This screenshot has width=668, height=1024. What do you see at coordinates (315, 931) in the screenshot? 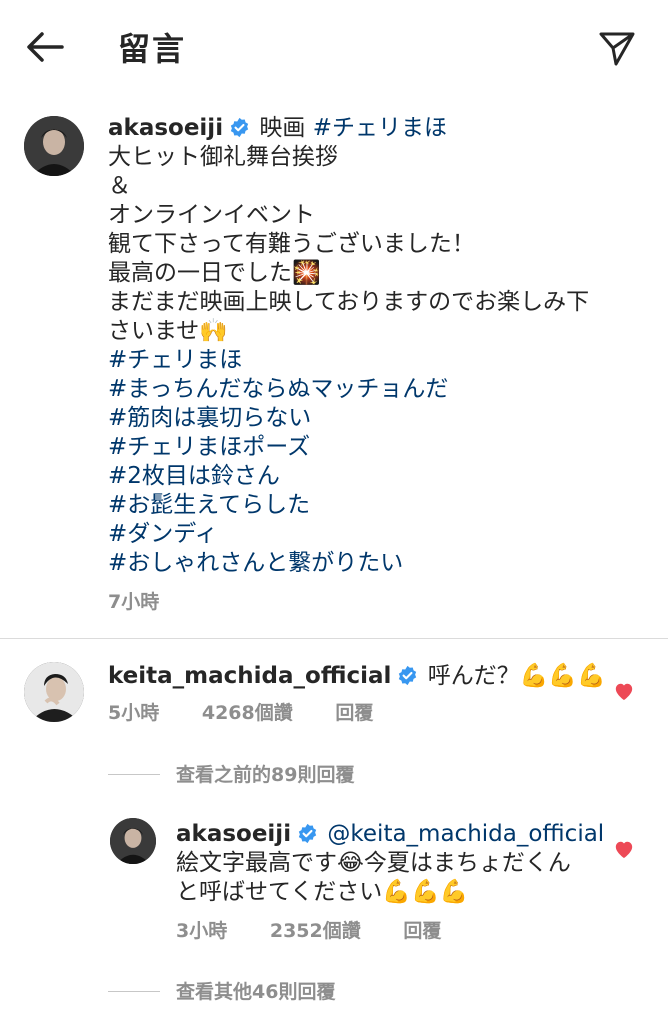
I see `like-count: 2352個讚` at bounding box center [315, 931].